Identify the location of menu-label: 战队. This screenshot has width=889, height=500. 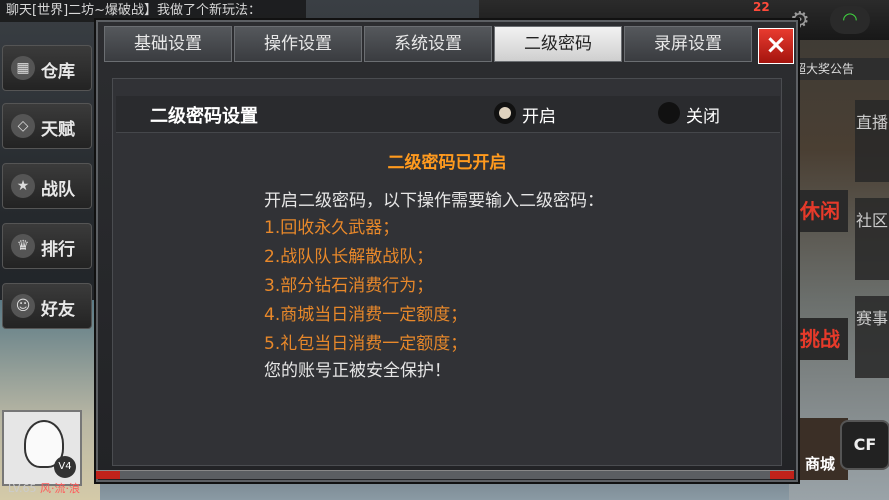
(58, 190).